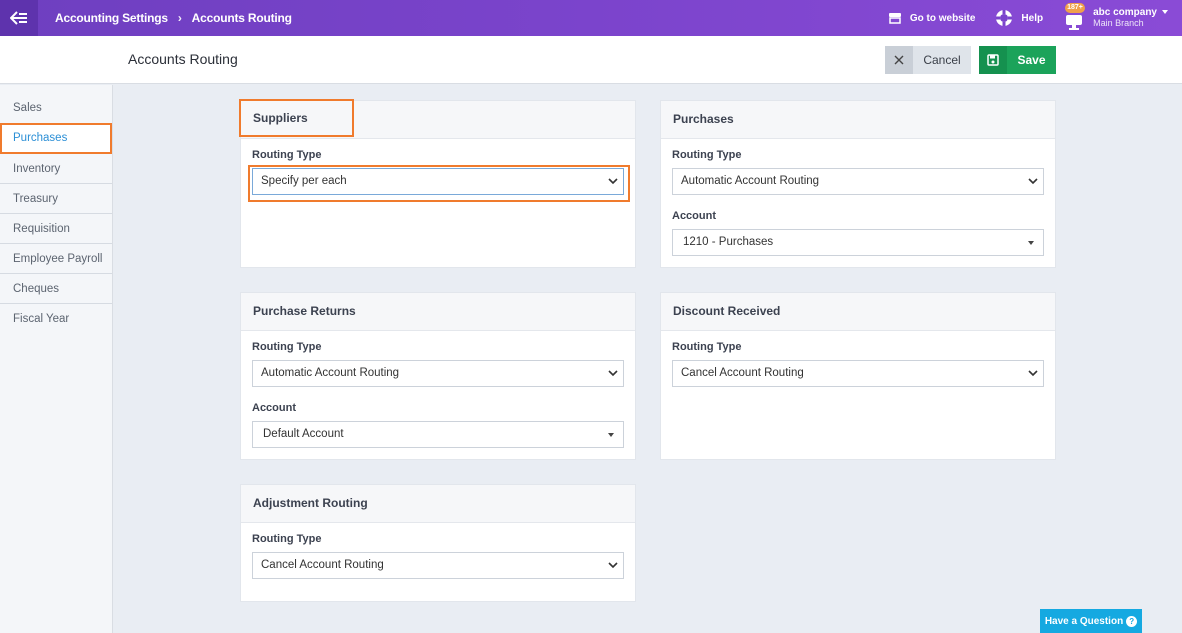 The image size is (1182, 633). What do you see at coordinates (1019, 18) in the screenshot?
I see `help-link: Help` at bounding box center [1019, 18].